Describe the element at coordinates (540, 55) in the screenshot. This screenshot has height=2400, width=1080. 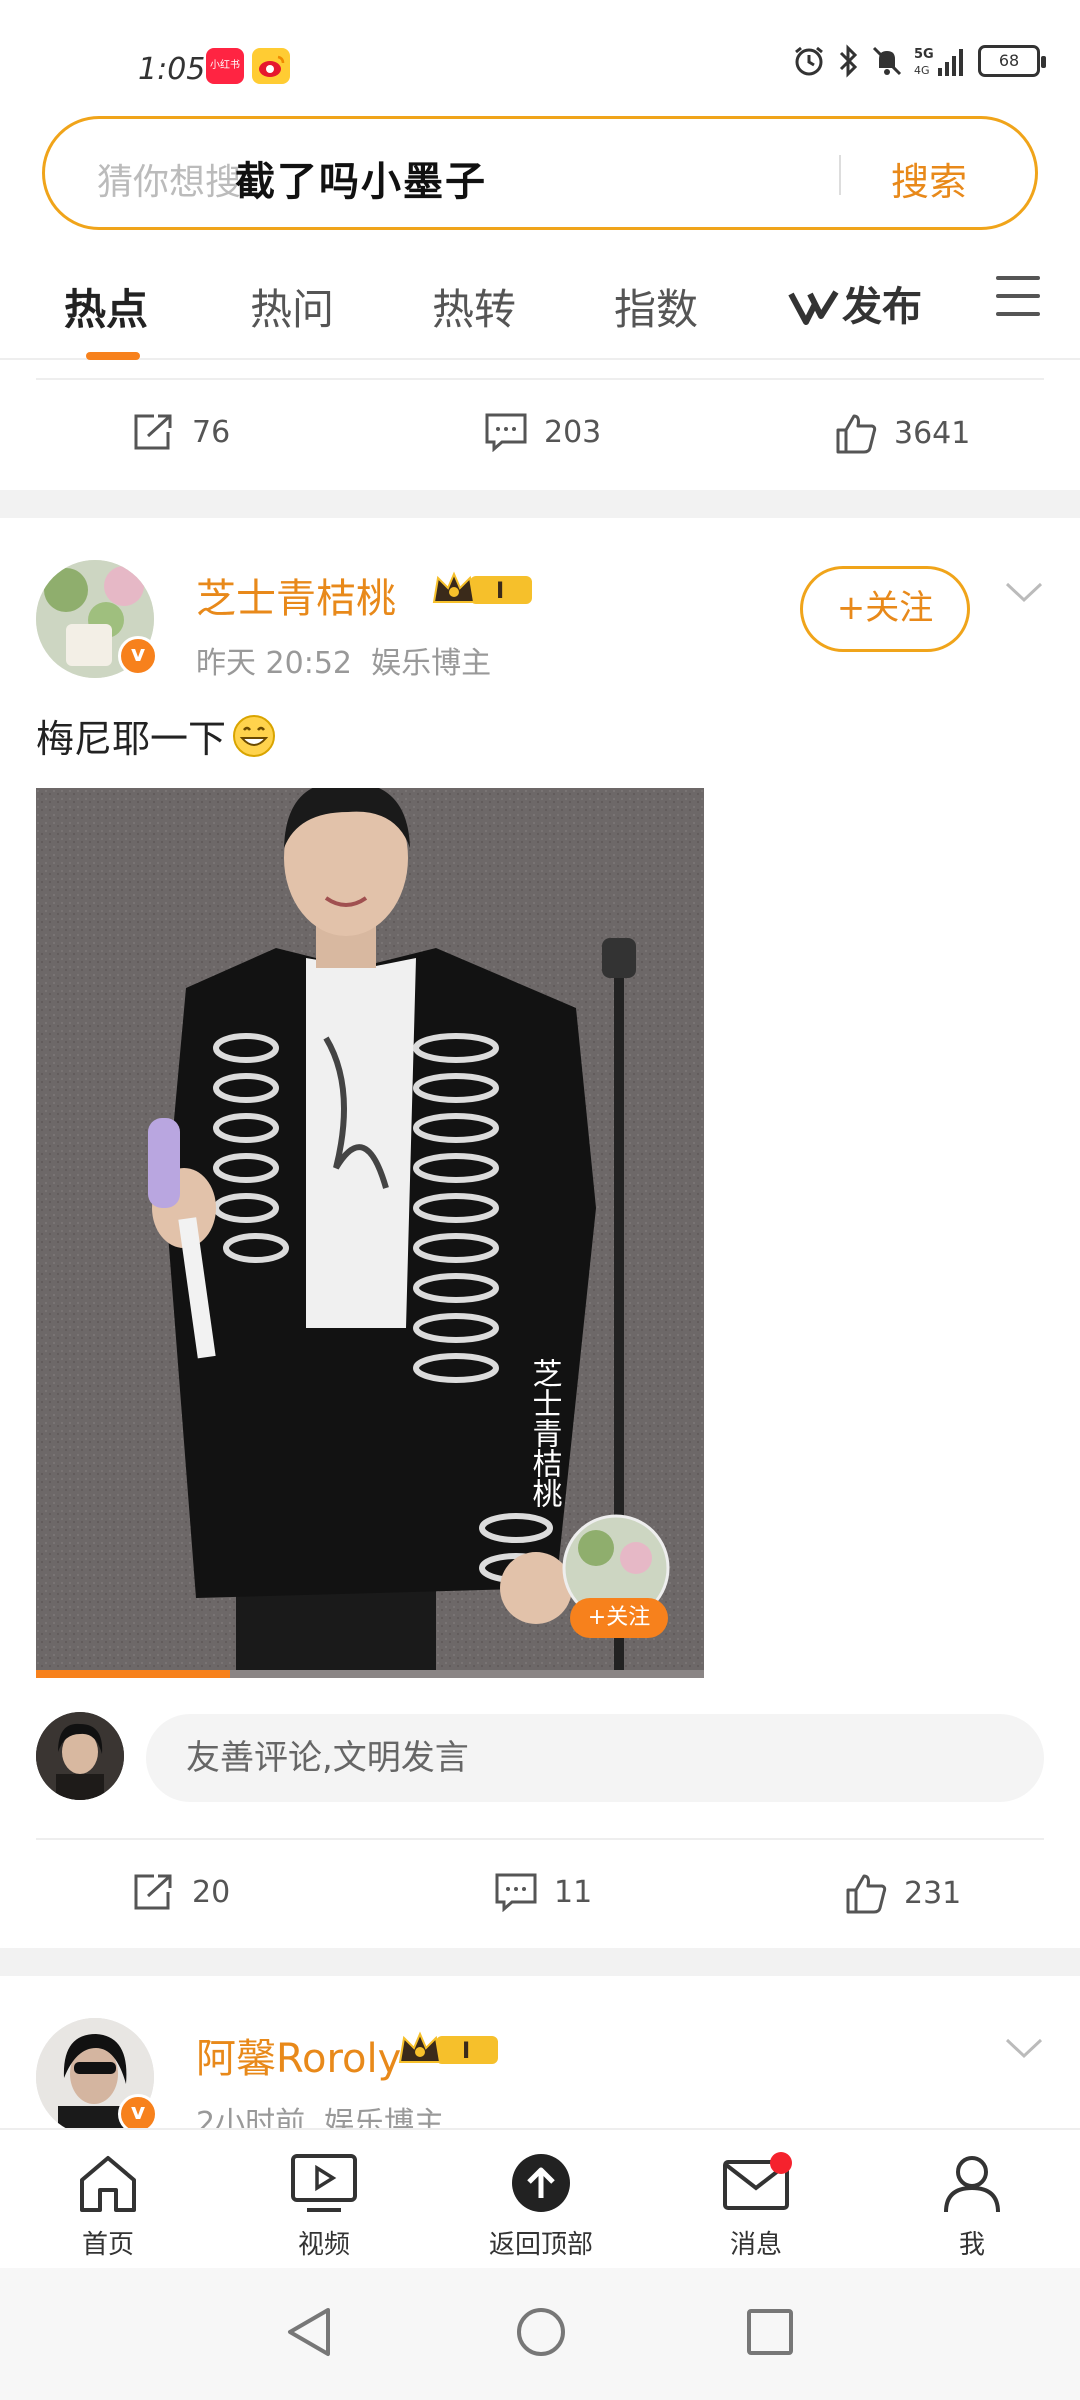
I see `status-bar: 1:05 小红书 5G 4G 68` at that location.